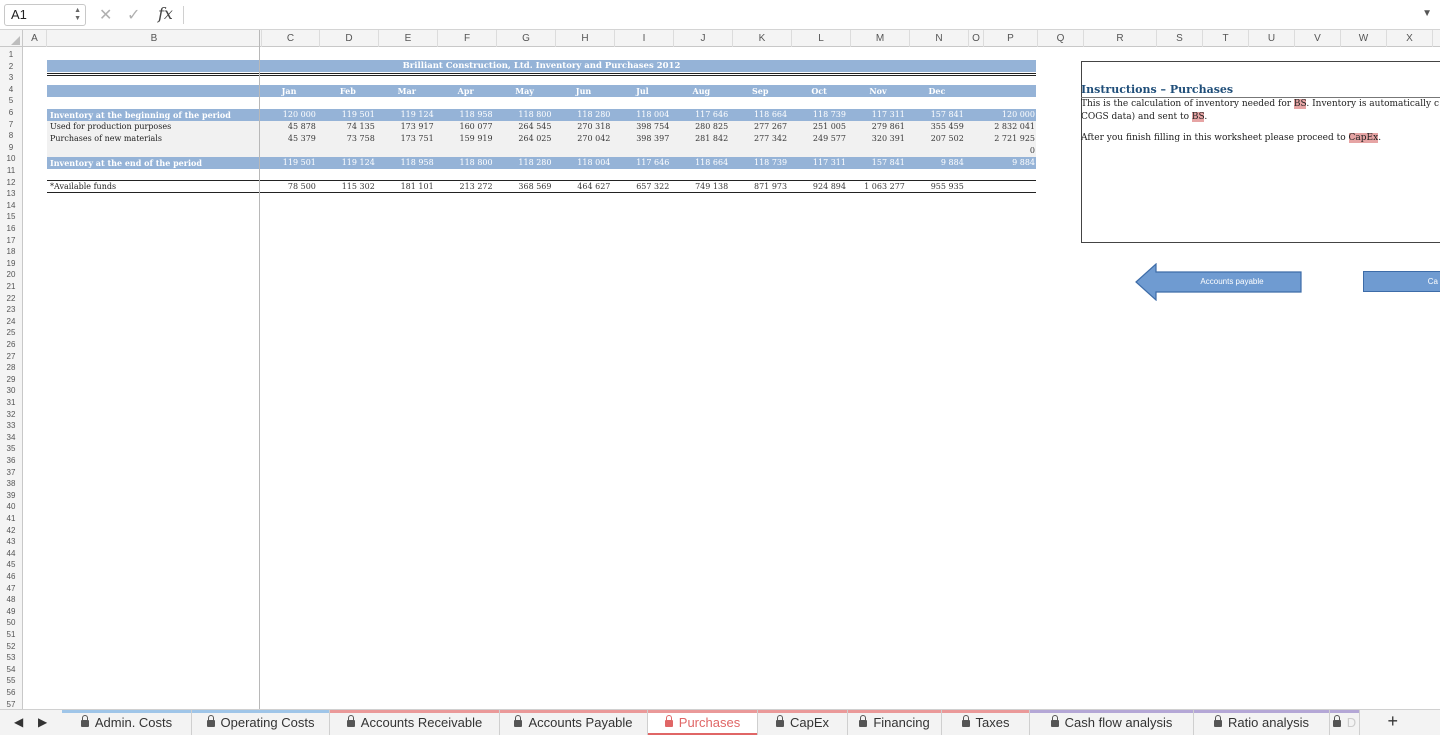 This screenshot has height=735, width=1440. What do you see at coordinates (877, 127) in the screenshot?
I see `cell-value: 279 861` at bounding box center [877, 127].